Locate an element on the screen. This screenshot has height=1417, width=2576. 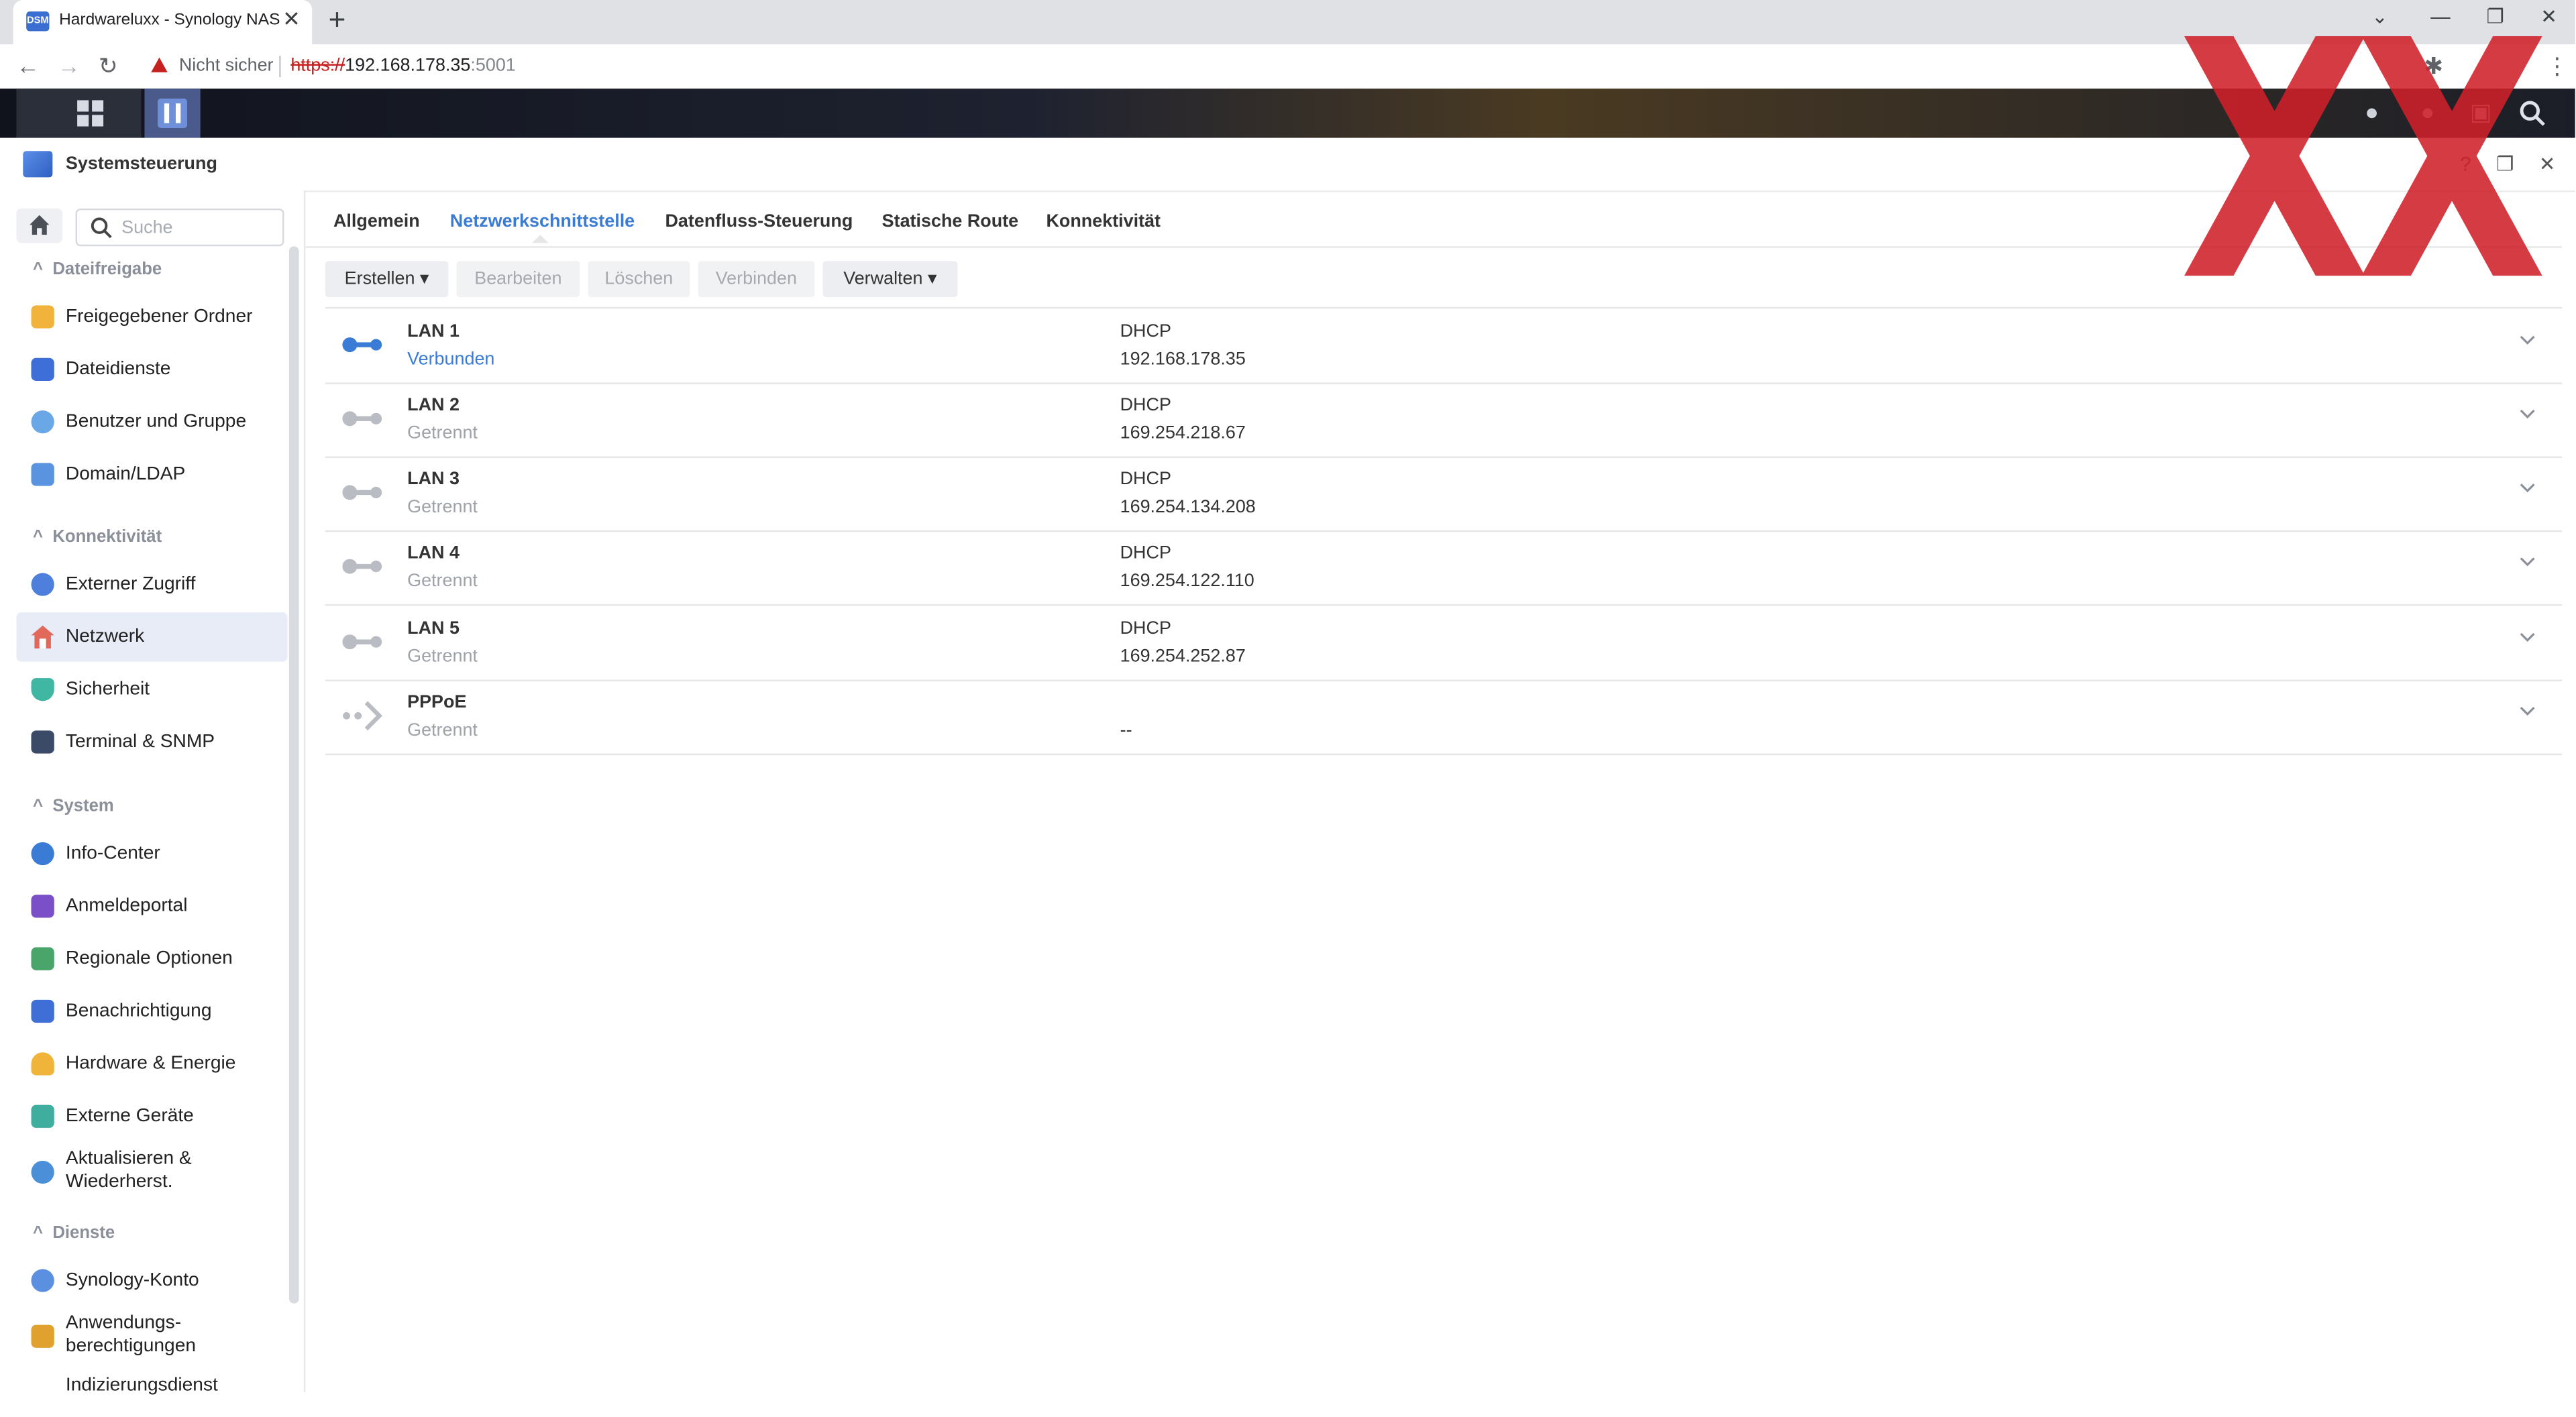
sidebar-item-label: Freigegebener Ordner is located at coordinates (159, 316).